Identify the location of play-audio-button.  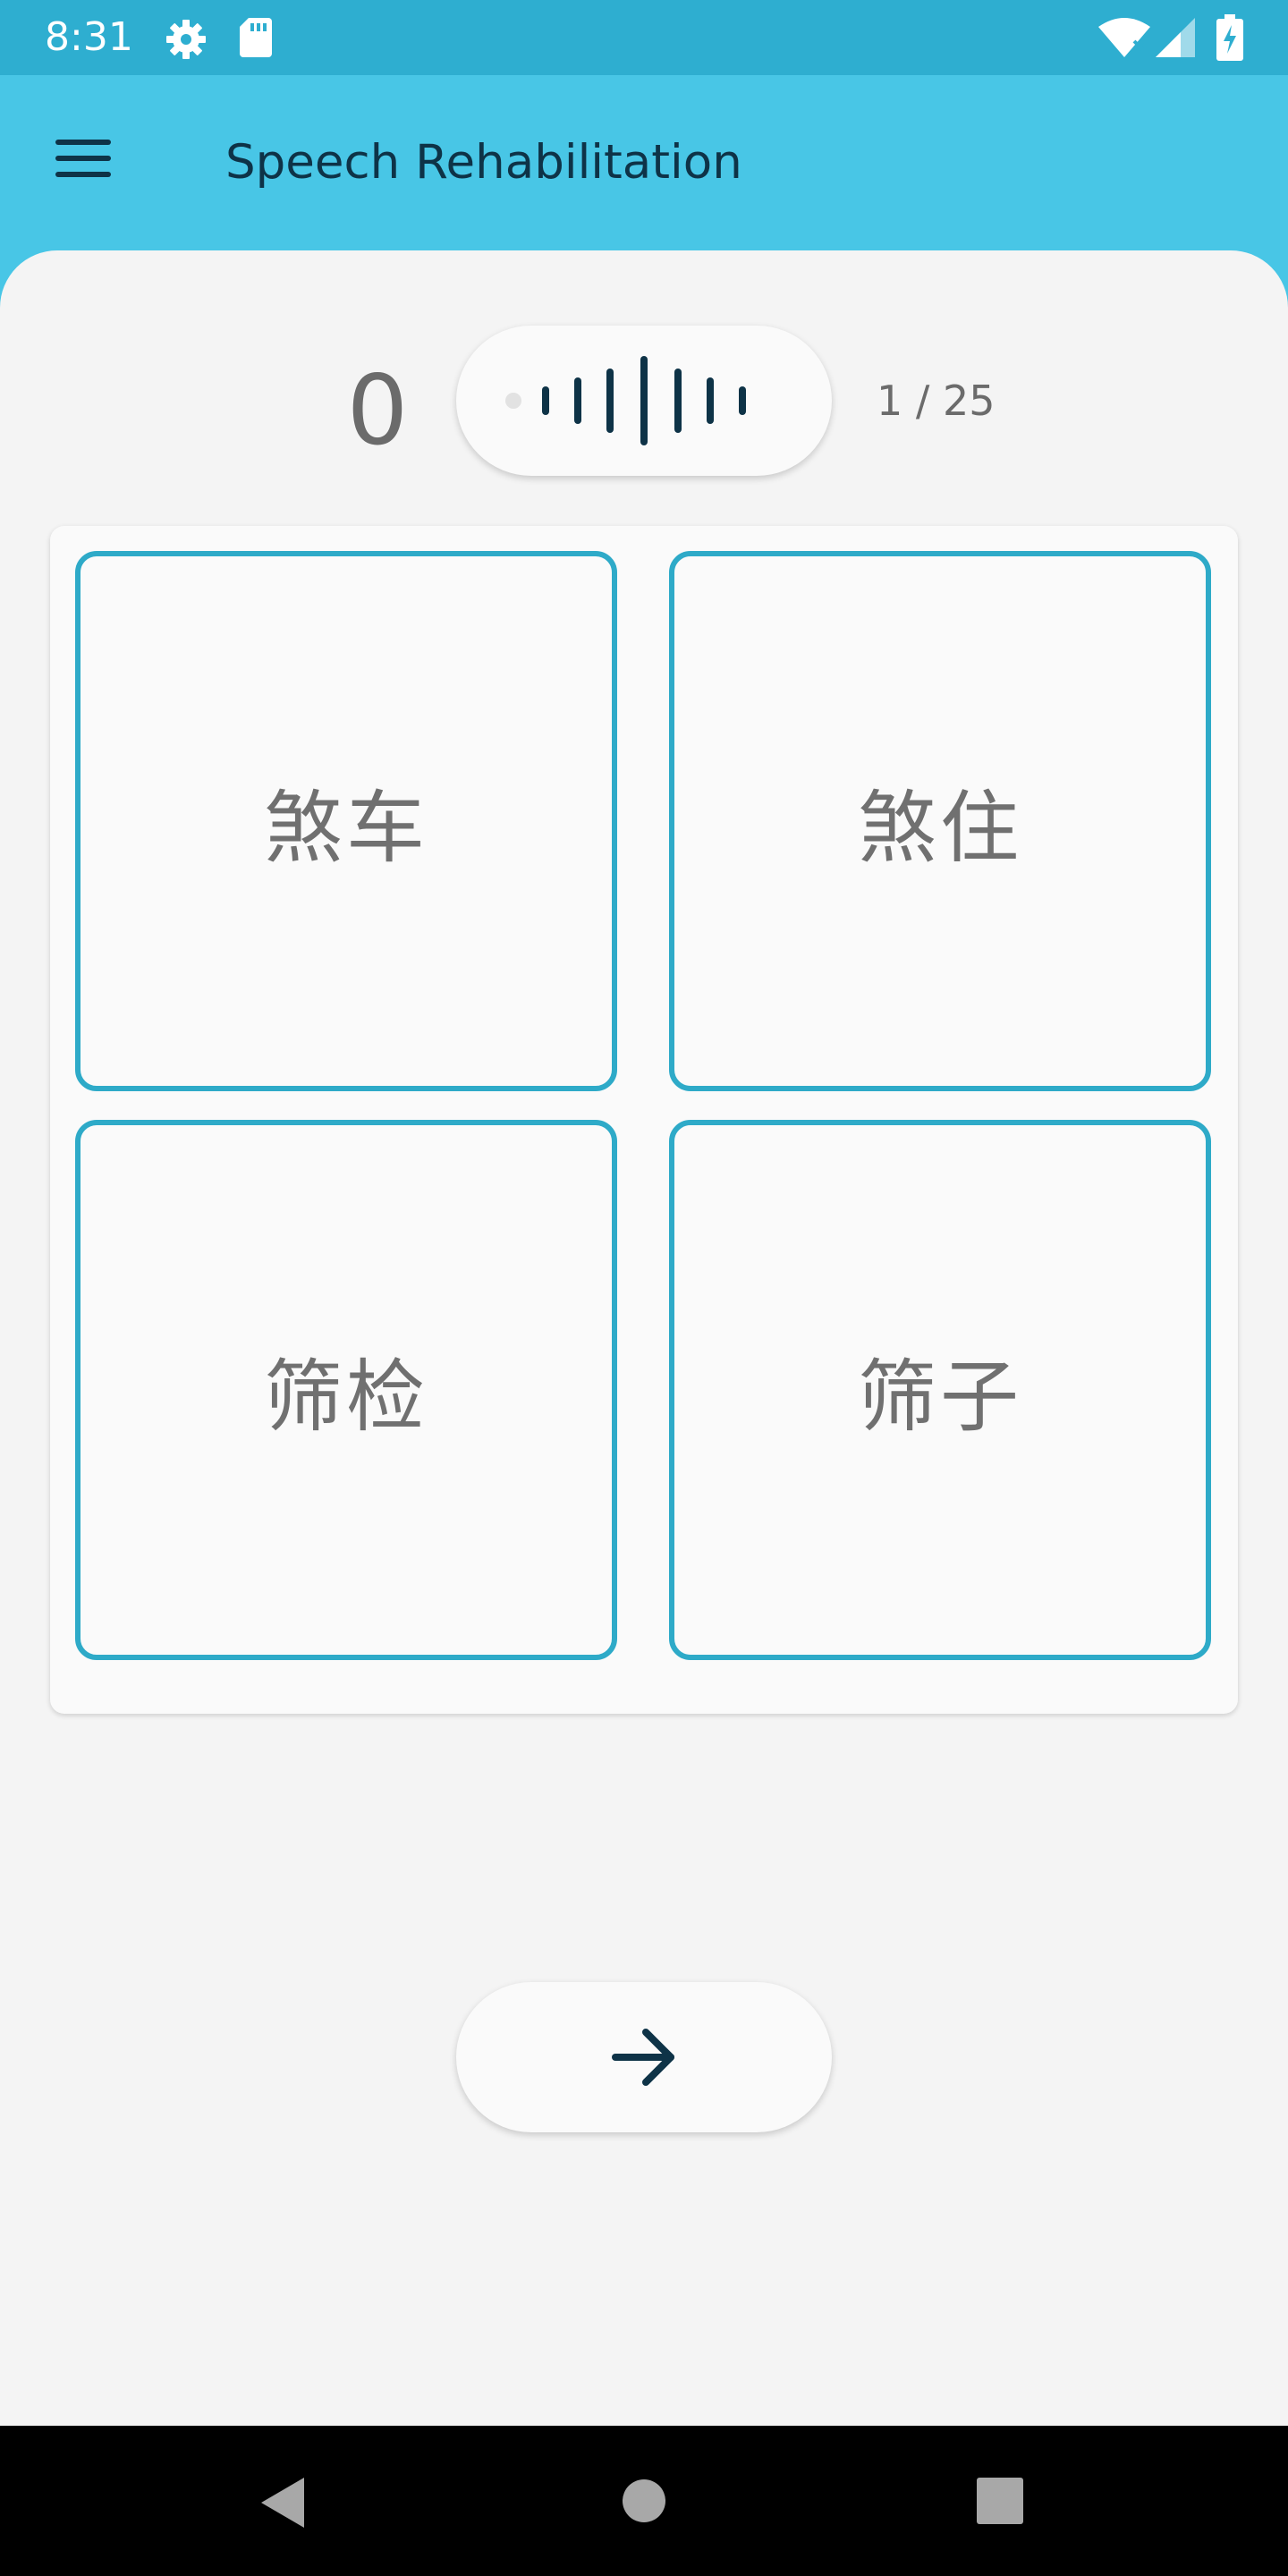
(644, 401).